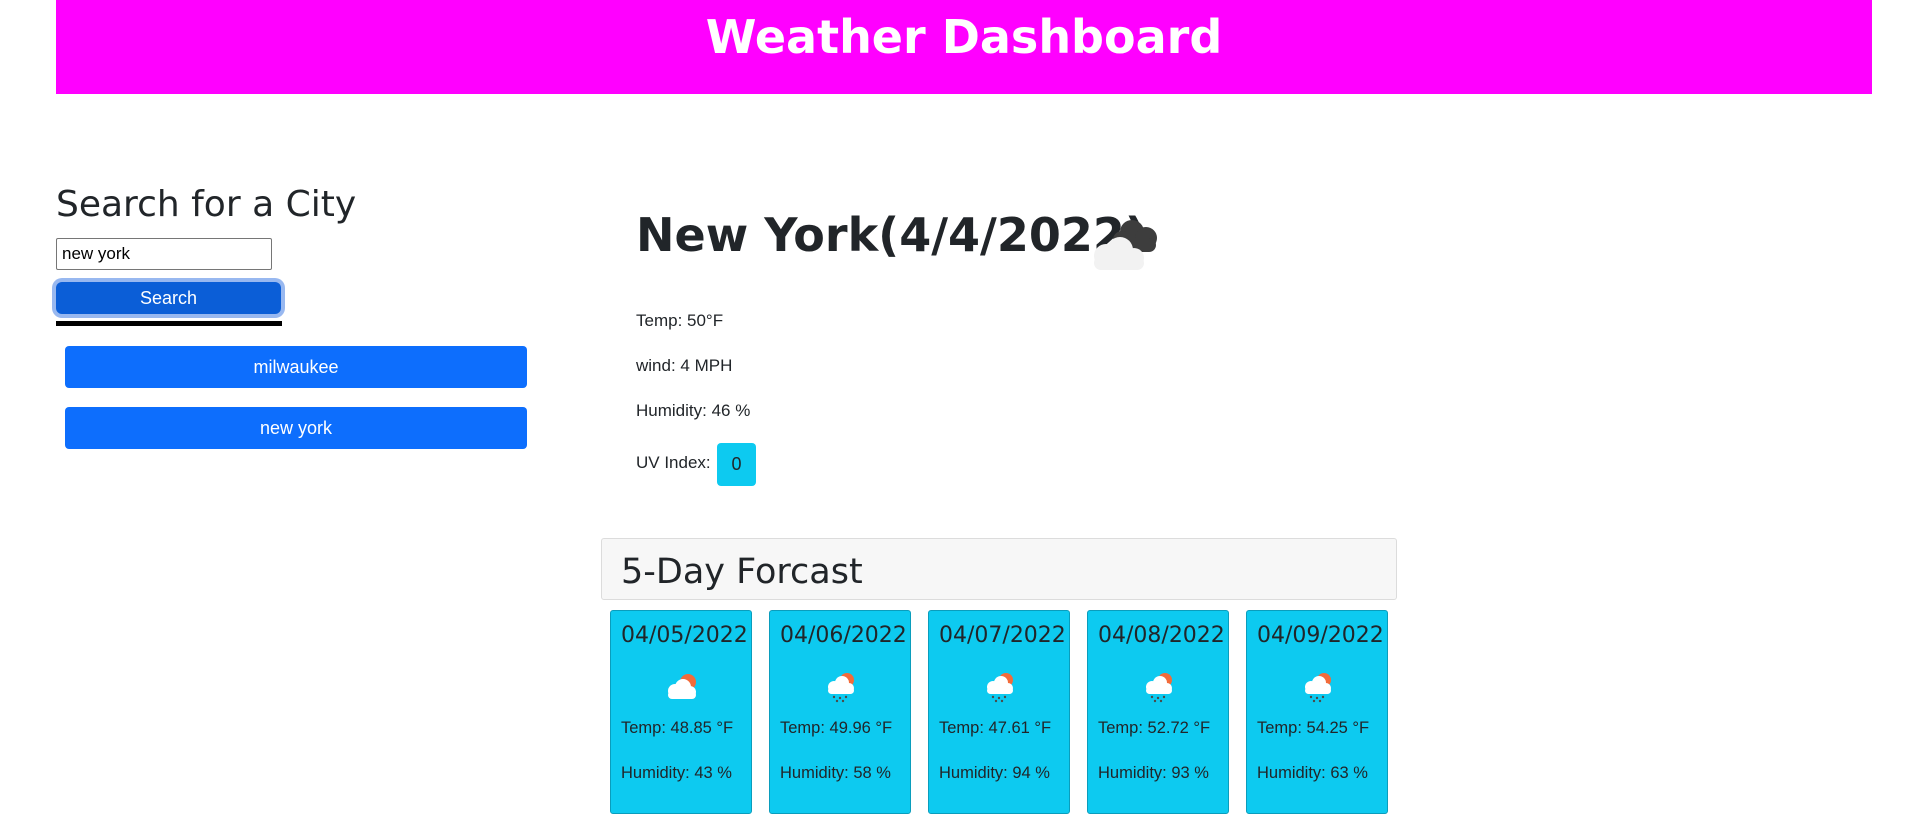 Image resolution: width=1920 pixels, height=820 pixels. I want to click on forecast-date: 04/08/2022, so click(1161, 635).